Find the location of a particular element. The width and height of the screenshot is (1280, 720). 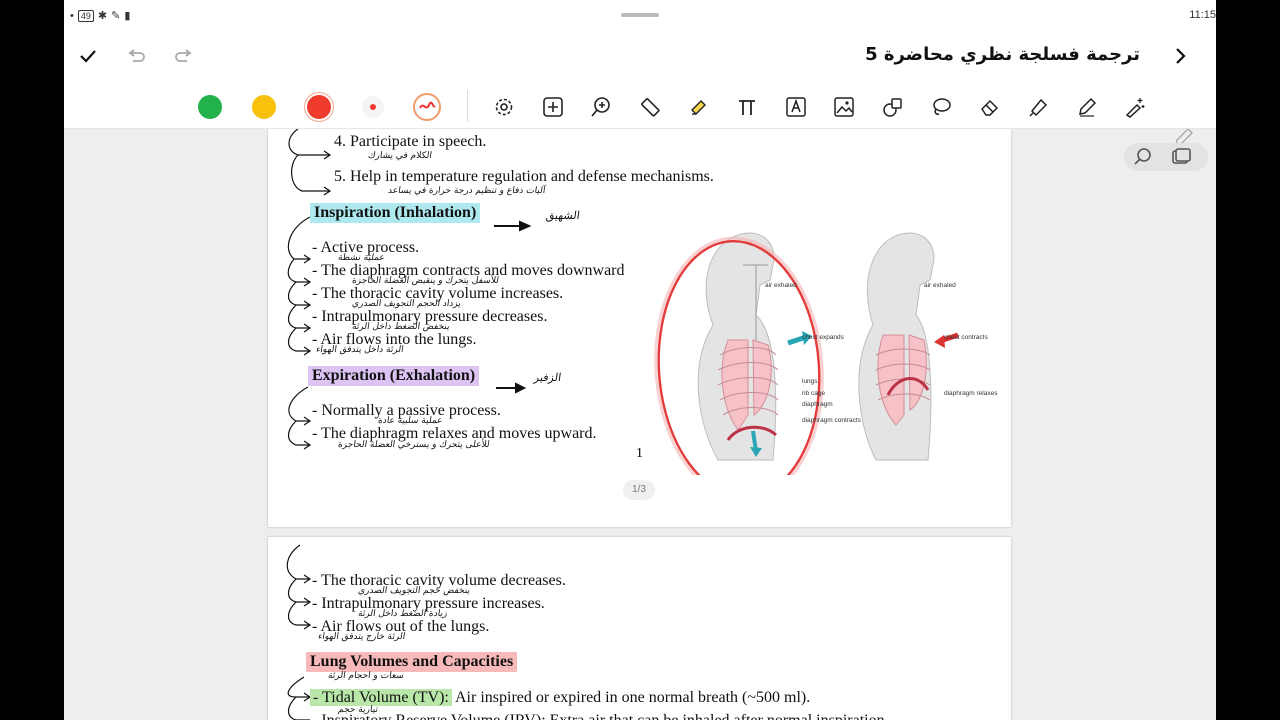

shapes-icon is located at coordinates (892, 107).